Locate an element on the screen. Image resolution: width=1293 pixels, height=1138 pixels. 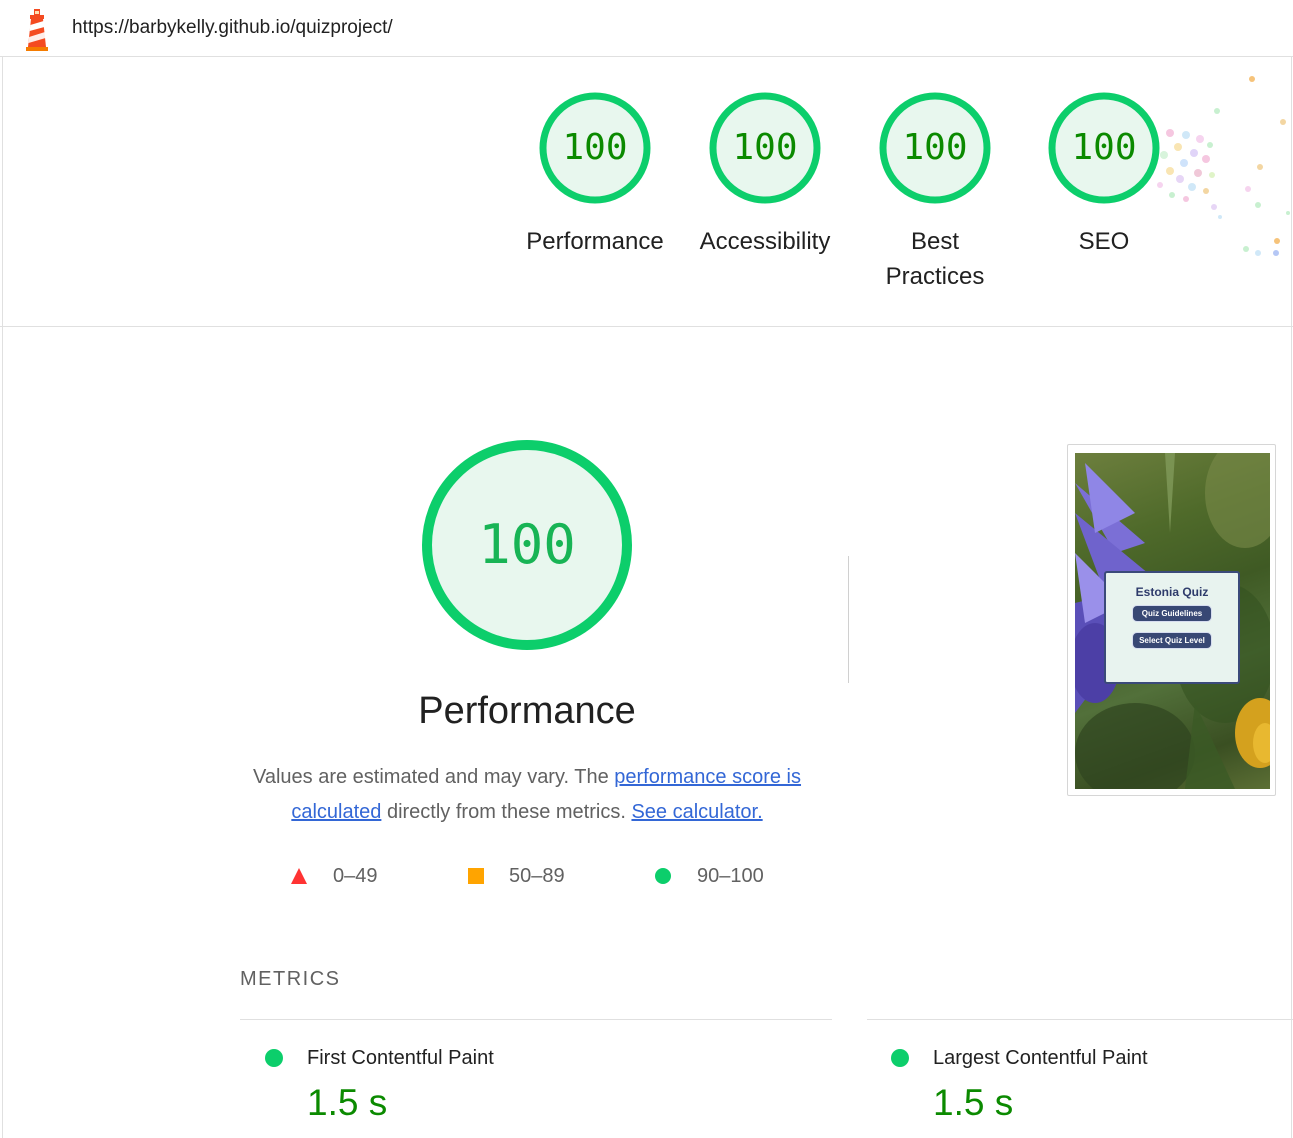
metrics-header: METRICS is located at coordinates (290, 979).